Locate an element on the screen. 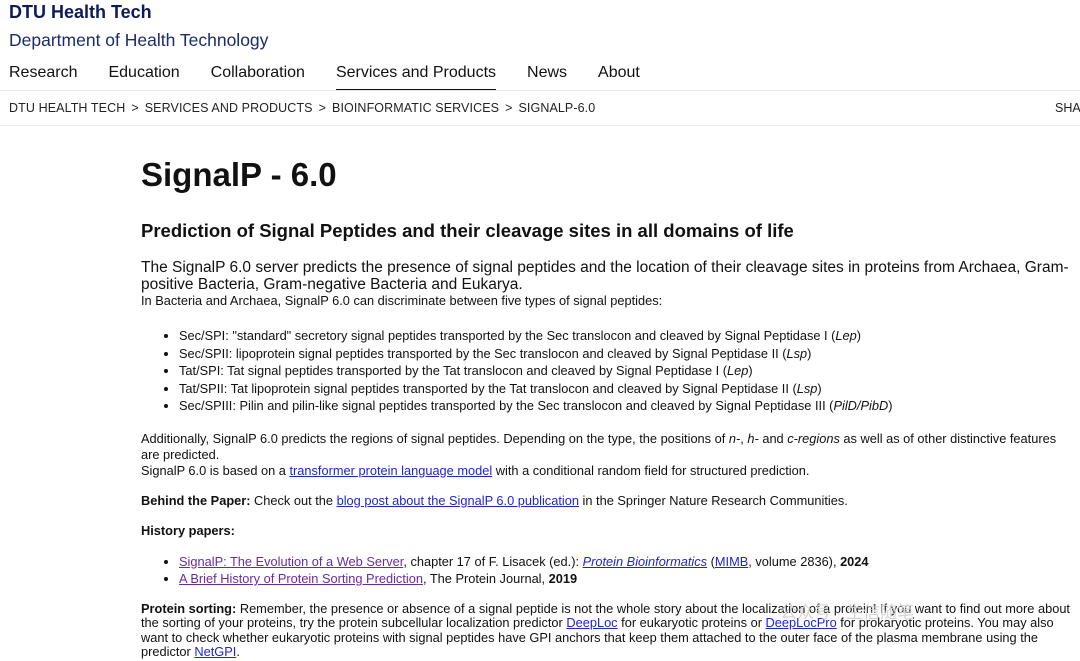  share-button: SHA is located at coordinates (1067, 108).